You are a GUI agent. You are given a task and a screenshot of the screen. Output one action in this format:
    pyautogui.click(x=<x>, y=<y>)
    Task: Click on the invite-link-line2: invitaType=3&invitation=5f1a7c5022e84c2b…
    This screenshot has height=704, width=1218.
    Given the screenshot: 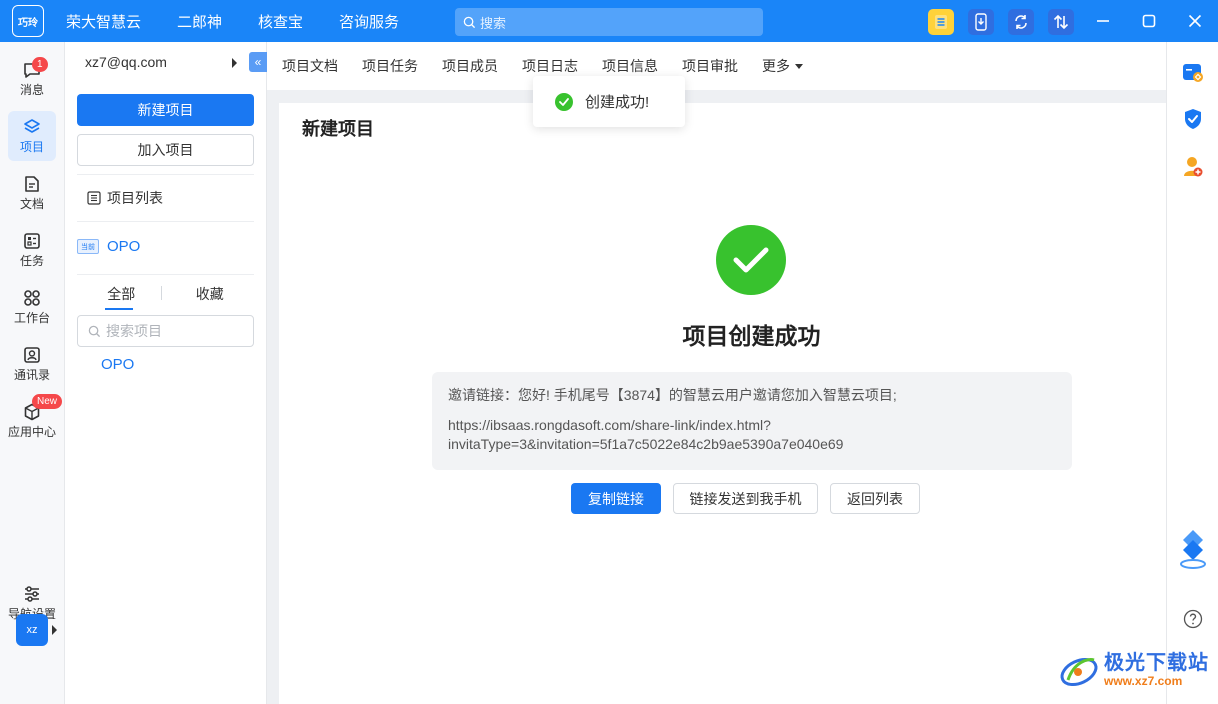 What is the action you would take?
    pyautogui.click(x=646, y=444)
    